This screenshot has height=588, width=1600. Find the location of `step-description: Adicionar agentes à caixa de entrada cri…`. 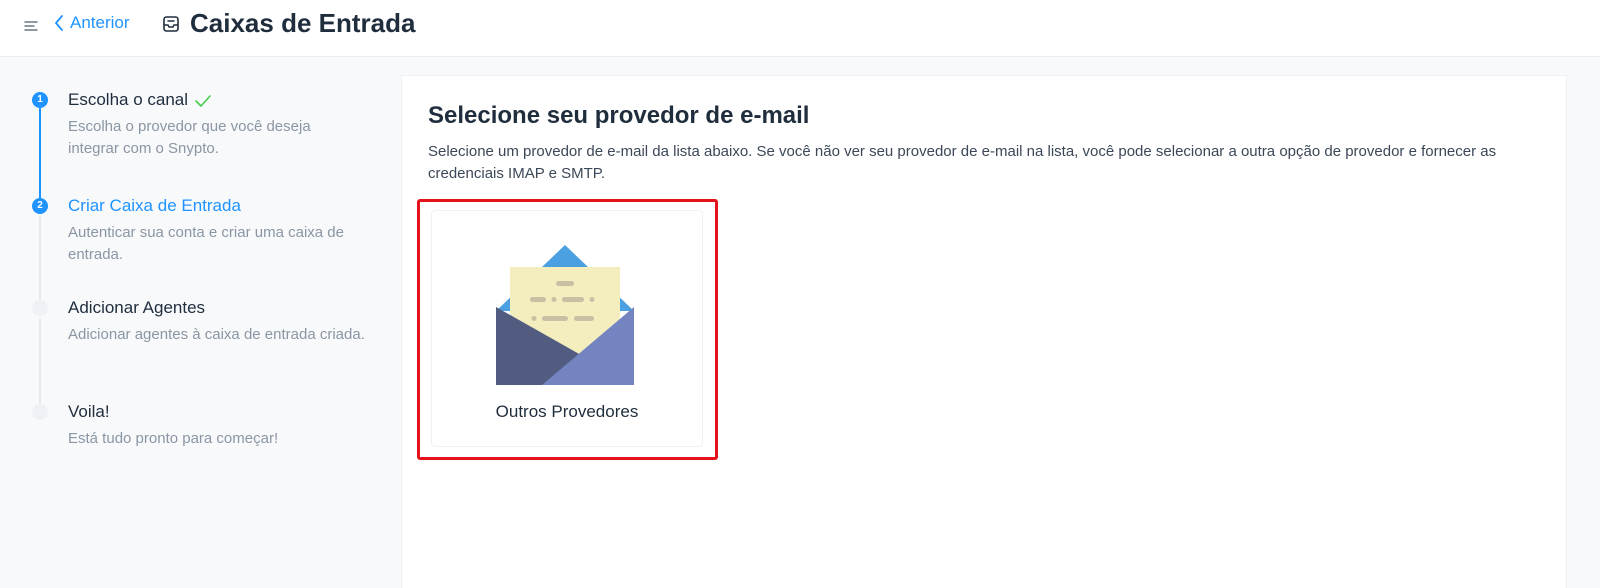

step-description: Adicionar agentes à caixa de entrada cri… is located at coordinates (216, 334).